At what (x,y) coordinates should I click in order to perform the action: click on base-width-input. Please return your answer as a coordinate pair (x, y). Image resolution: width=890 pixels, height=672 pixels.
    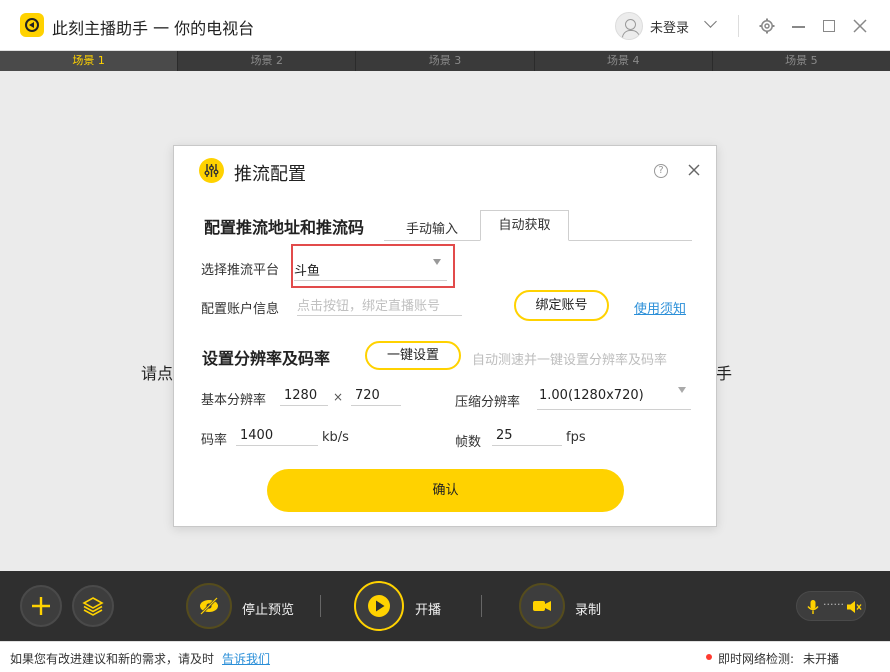
    Looking at the image, I should click on (304, 396).